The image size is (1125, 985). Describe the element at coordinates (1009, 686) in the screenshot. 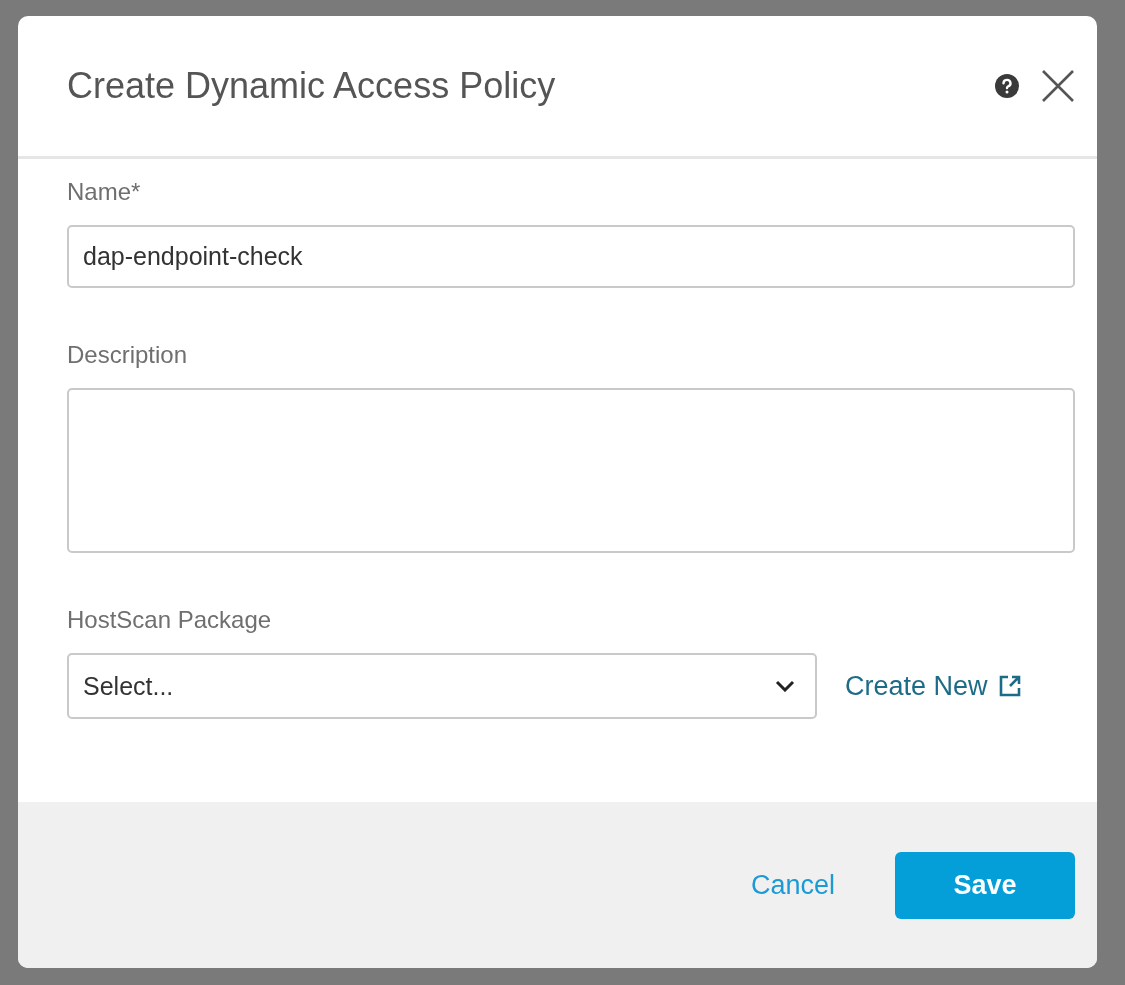

I see `external-link-icon` at that location.